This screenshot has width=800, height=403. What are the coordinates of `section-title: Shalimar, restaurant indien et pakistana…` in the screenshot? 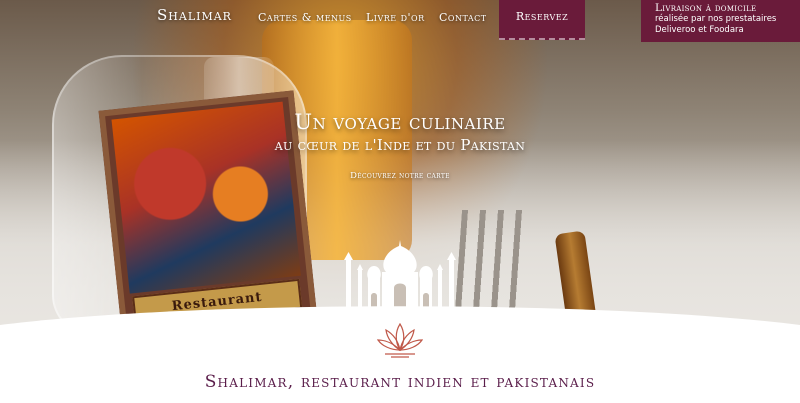 It's located at (400, 382).